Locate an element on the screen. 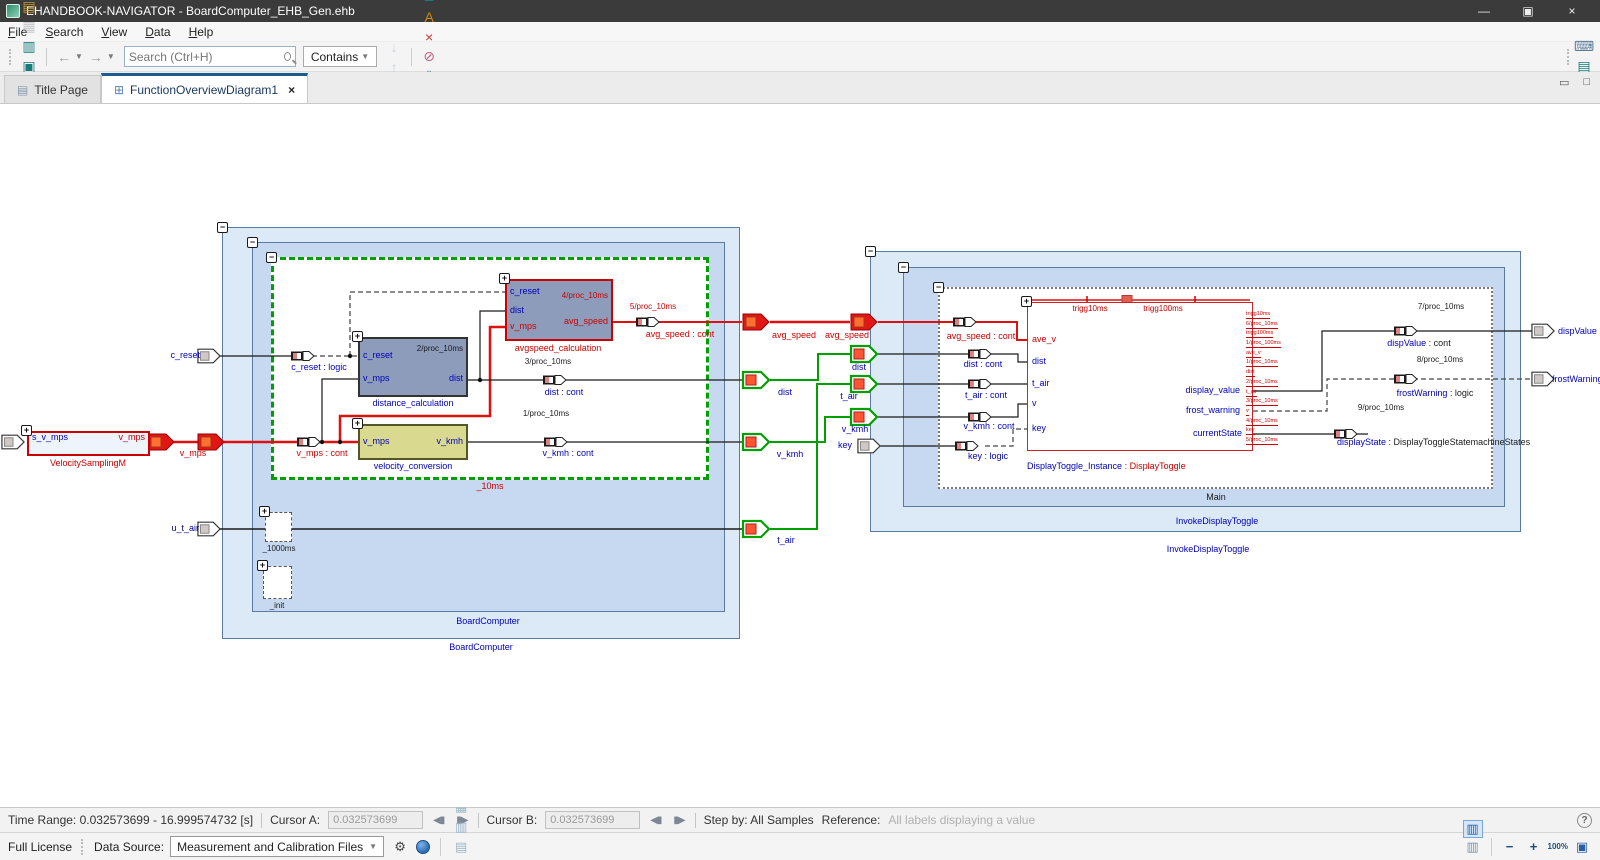  tab-function-overview-diagram: ⊞ FunctionOverviewDiagram1 × is located at coordinates (204, 88).